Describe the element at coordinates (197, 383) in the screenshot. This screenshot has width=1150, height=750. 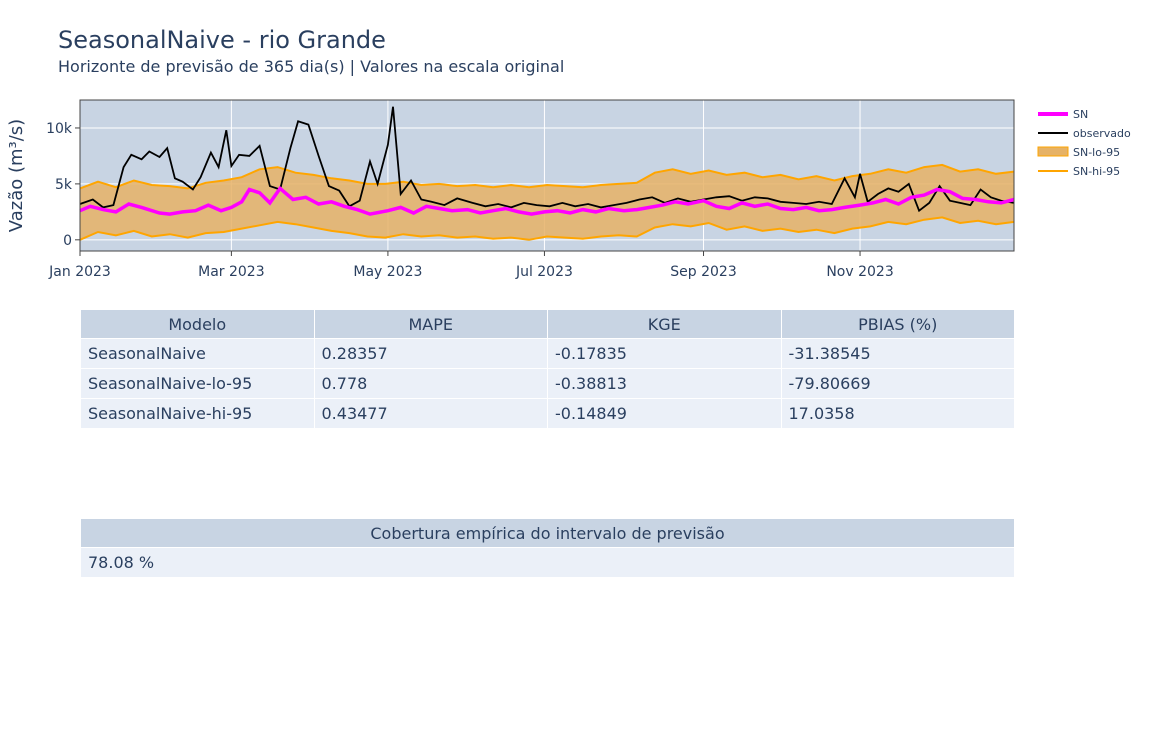
I see `table-cell: SeasonalNaive-lo-95` at that location.